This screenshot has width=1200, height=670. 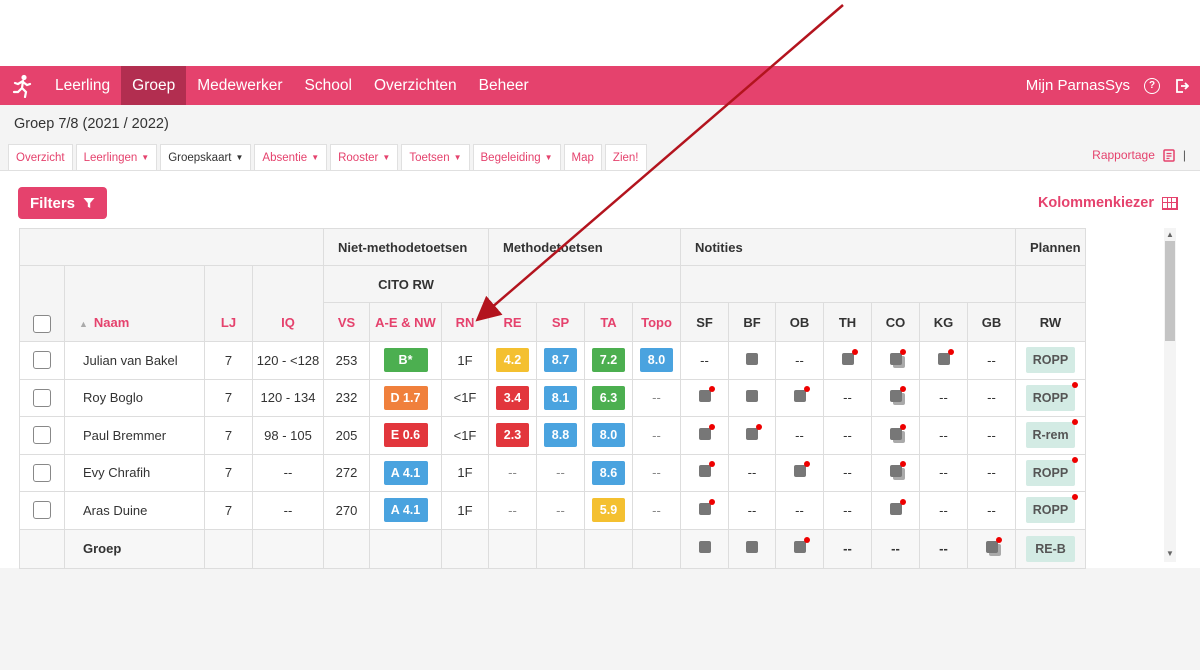 I want to click on student-name: Julian van Bakel, so click(x=134, y=360).